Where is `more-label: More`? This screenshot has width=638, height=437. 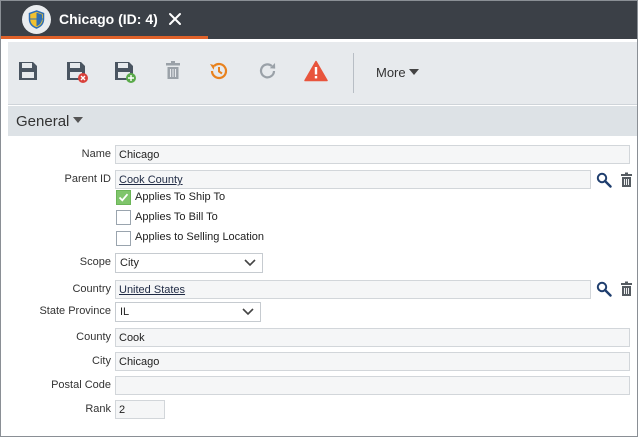 more-label: More is located at coordinates (391, 72).